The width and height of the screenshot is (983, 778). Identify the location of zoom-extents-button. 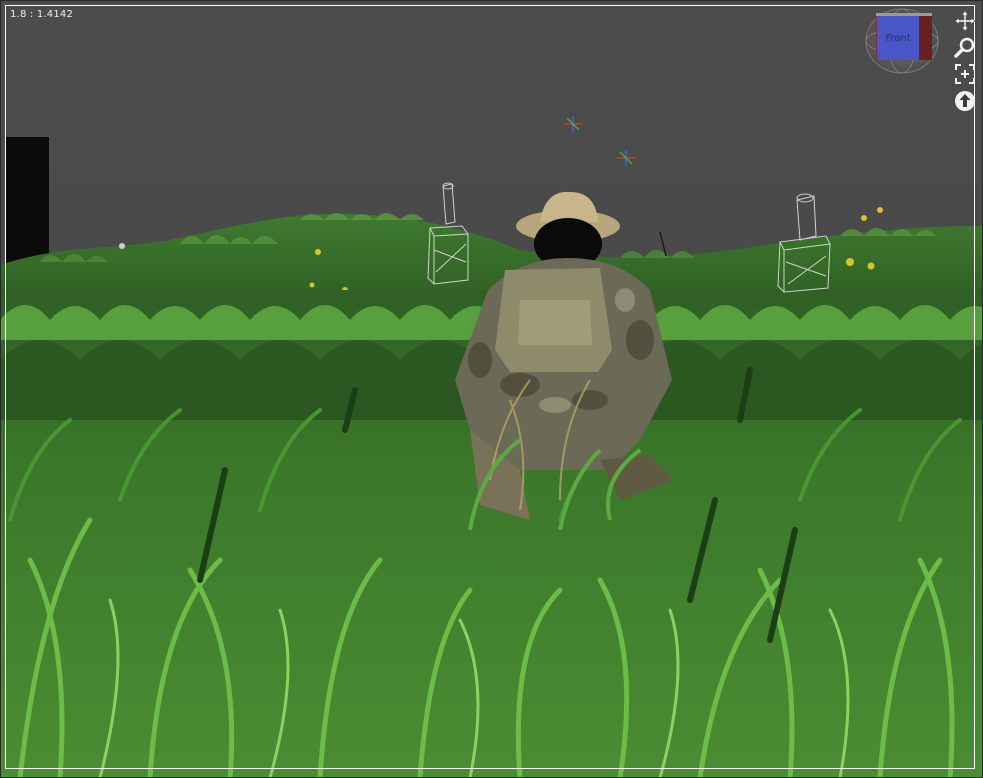
(965, 74).